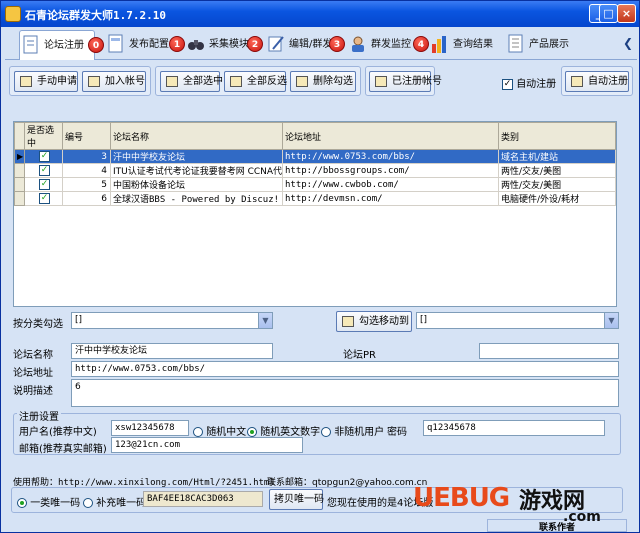 Image resolution: width=640 pixels, height=533 pixels. I want to click on cell-category: 两性/交友/美图, so click(557, 184).